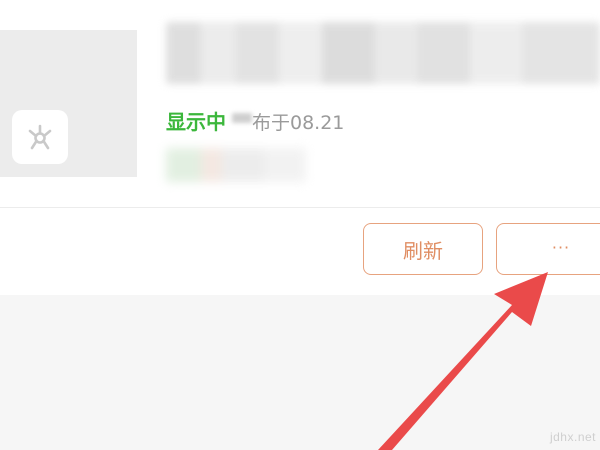 This screenshot has height=450, width=600. What do you see at coordinates (423, 249) in the screenshot?
I see `refresh-button: 刷新` at bounding box center [423, 249].